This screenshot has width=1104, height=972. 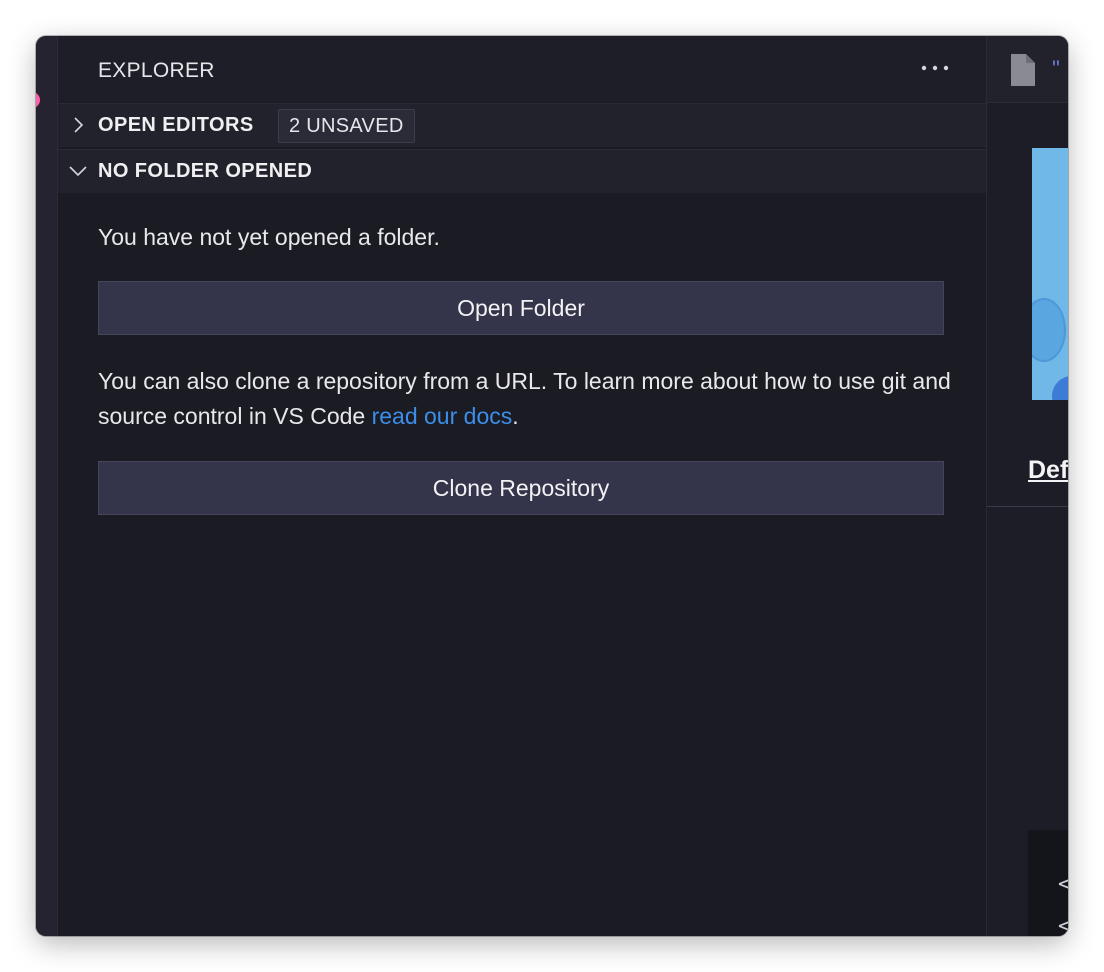 What do you see at coordinates (78, 125) in the screenshot?
I see `chevron-right-icon` at bounding box center [78, 125].